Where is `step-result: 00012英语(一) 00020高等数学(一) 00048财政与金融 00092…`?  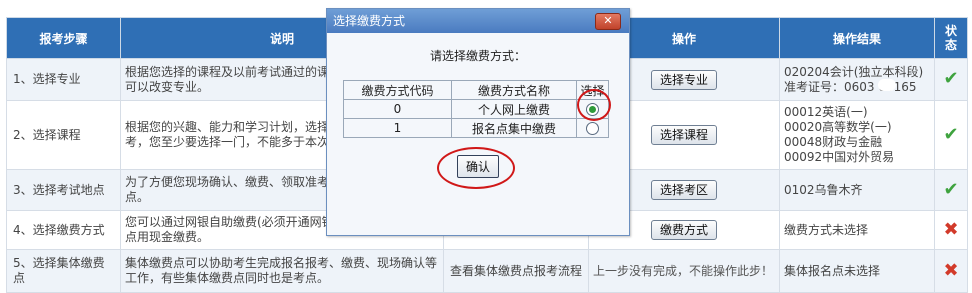 step-result: 00012英语(一) 00020高等数学(一) 00048财政与金融 00092… is located at coordinates (857, 135).